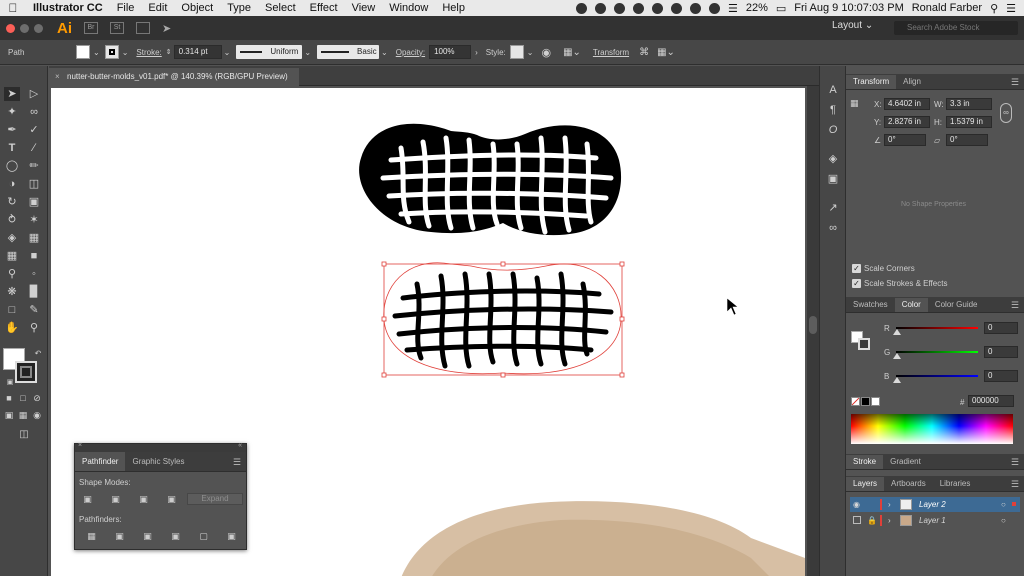  I want to click on menu-effect: Effect, so click(324, 8).